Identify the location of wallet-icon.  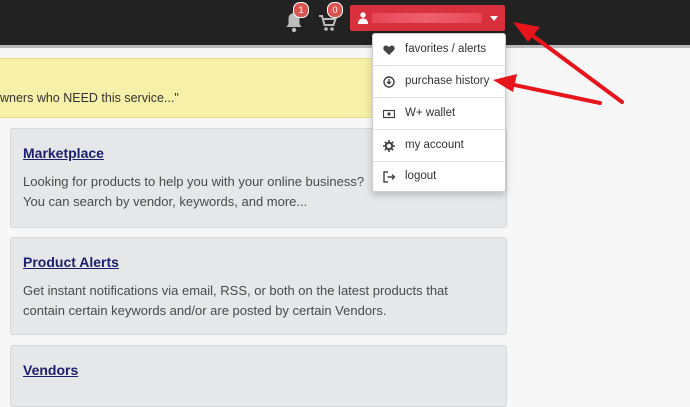
(389, 114).